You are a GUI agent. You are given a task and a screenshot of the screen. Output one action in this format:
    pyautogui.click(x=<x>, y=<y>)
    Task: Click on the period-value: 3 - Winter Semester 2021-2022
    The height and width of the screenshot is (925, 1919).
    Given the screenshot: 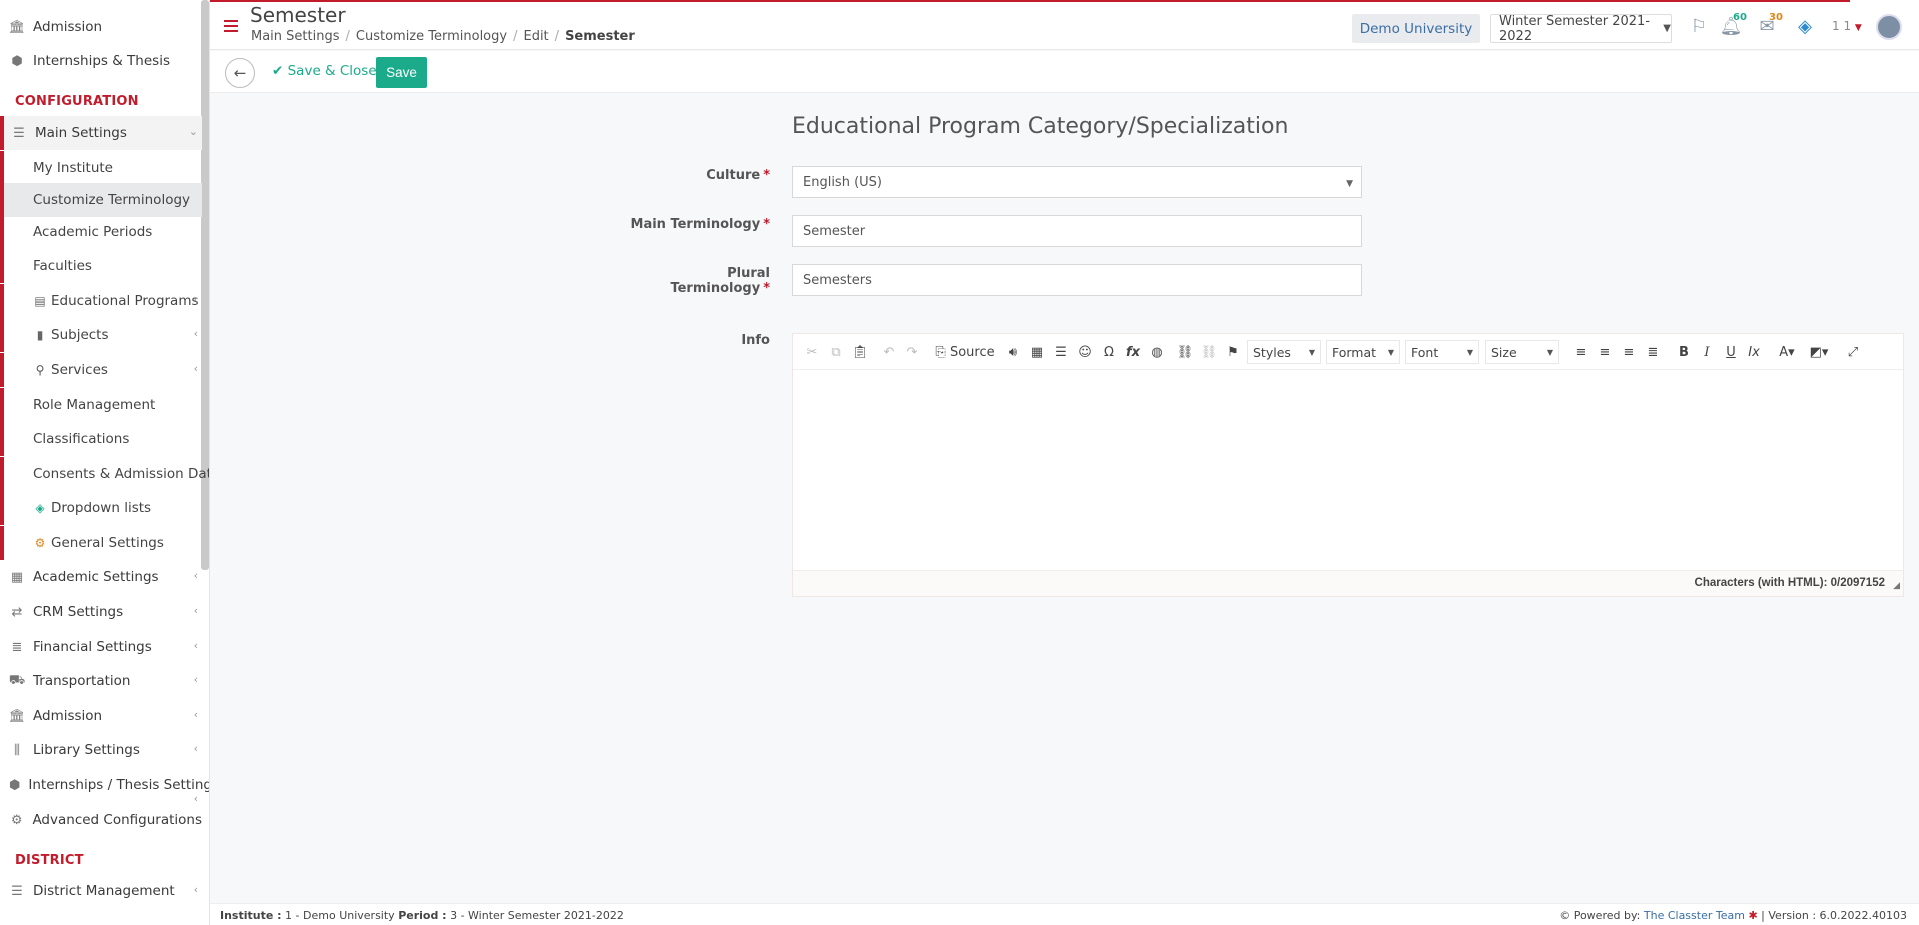 What is the action you would take?
    pyautogui.click(x=537, y=915)
    